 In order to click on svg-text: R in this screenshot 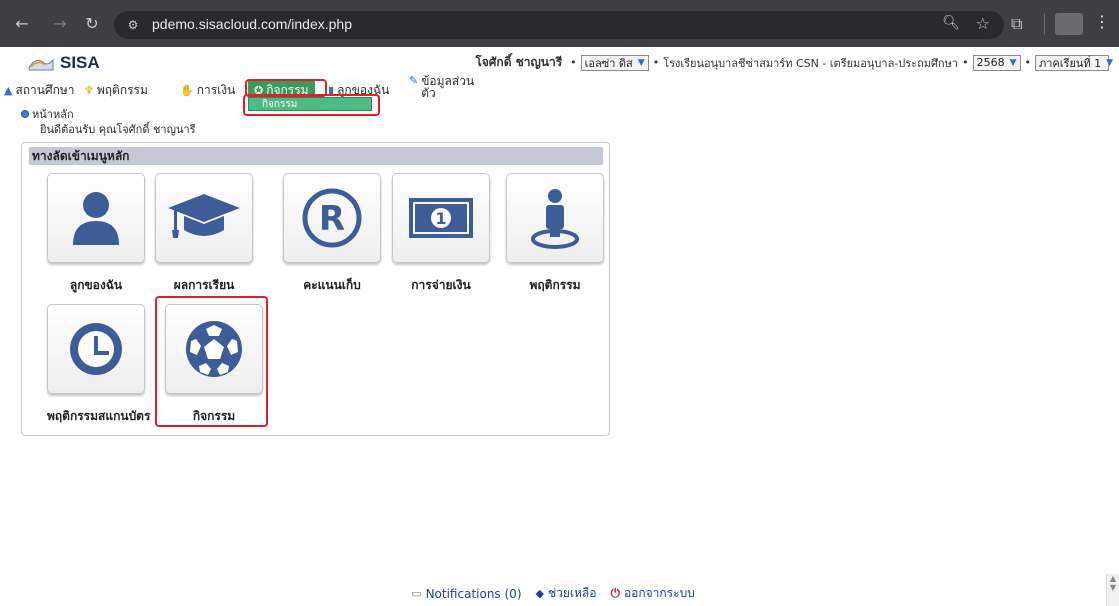, I will do `click(332, 219)`.